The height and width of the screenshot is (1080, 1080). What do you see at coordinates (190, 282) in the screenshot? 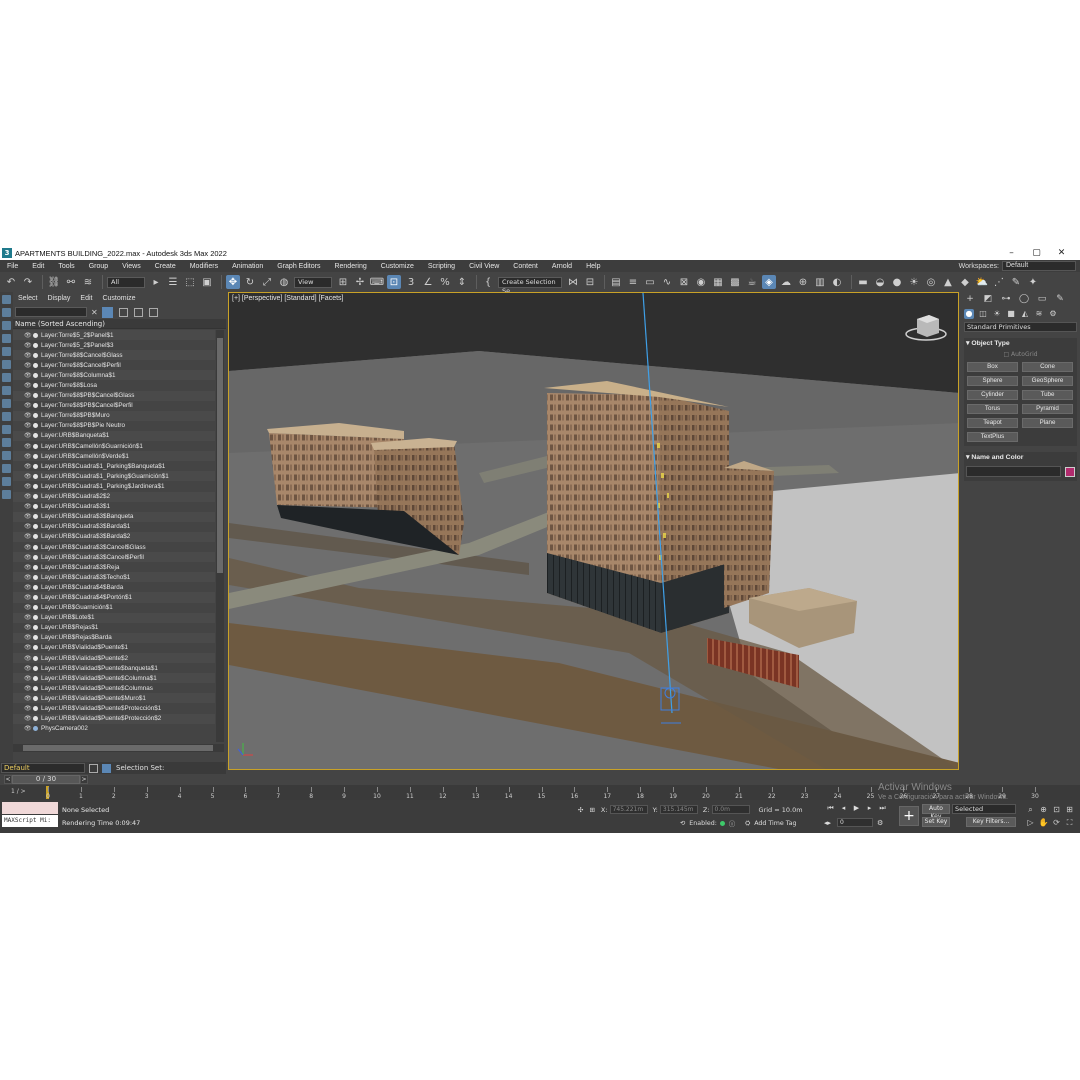
I see `rectangle-selection-icon: ⬚` at bounding box center [190, 282].